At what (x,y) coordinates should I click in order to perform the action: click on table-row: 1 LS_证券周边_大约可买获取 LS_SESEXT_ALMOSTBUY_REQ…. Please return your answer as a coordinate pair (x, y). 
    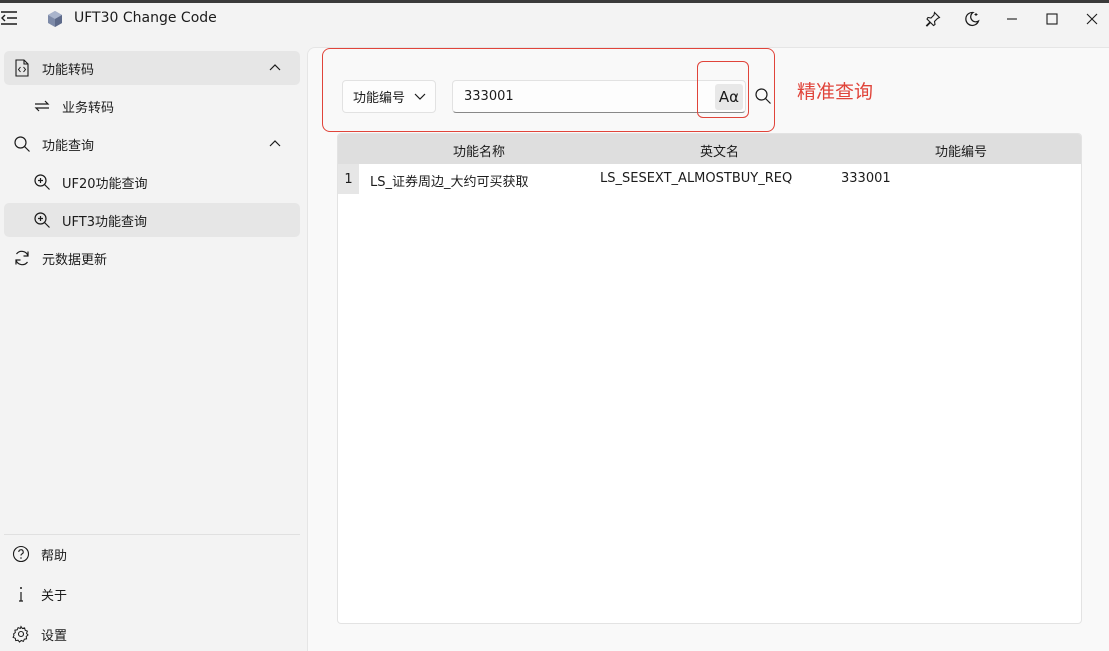
    Looking at the image, I should click on (709, 179).